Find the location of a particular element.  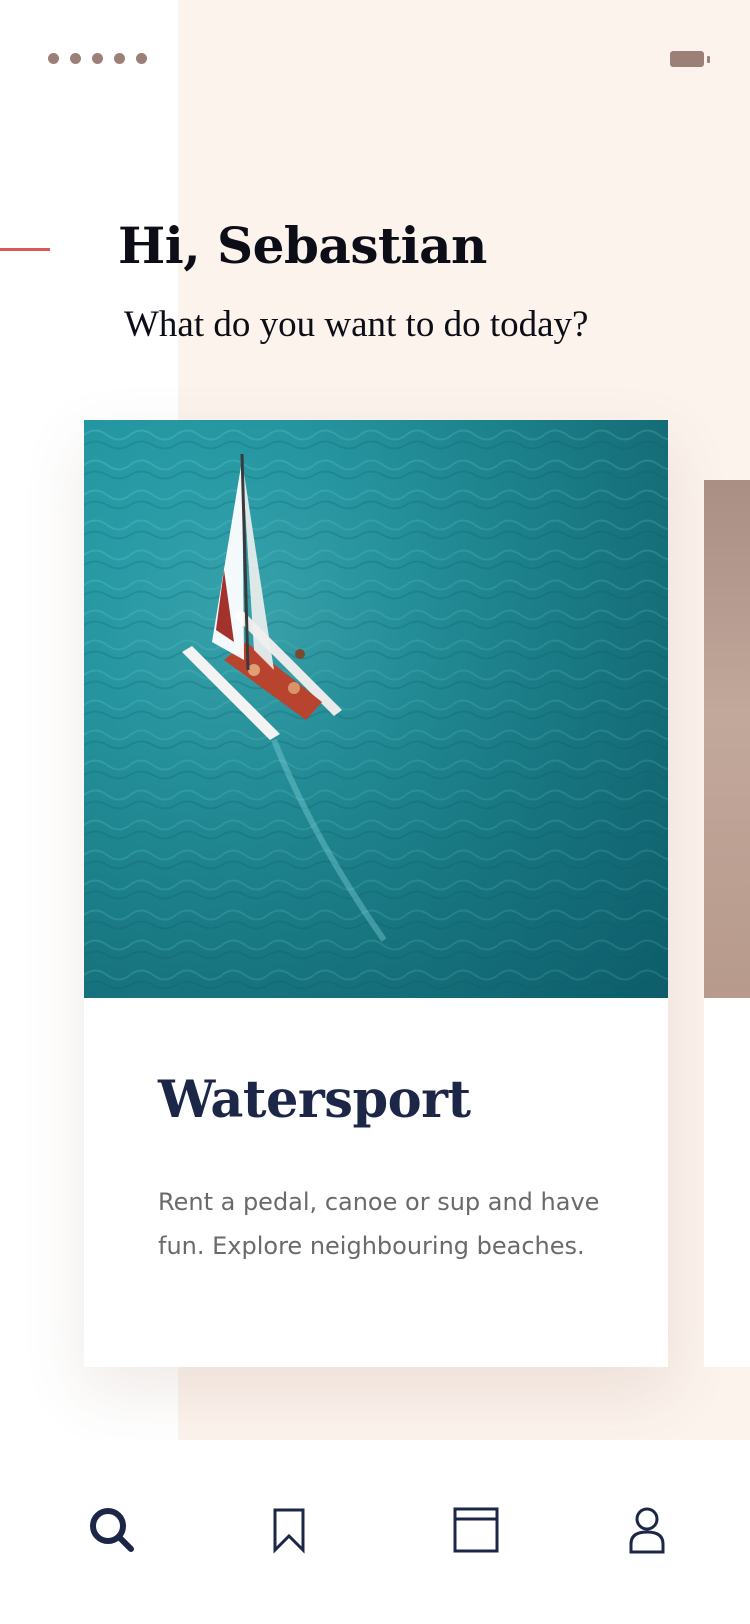

card-title: Watersport is located at coordinates (314, 1100).